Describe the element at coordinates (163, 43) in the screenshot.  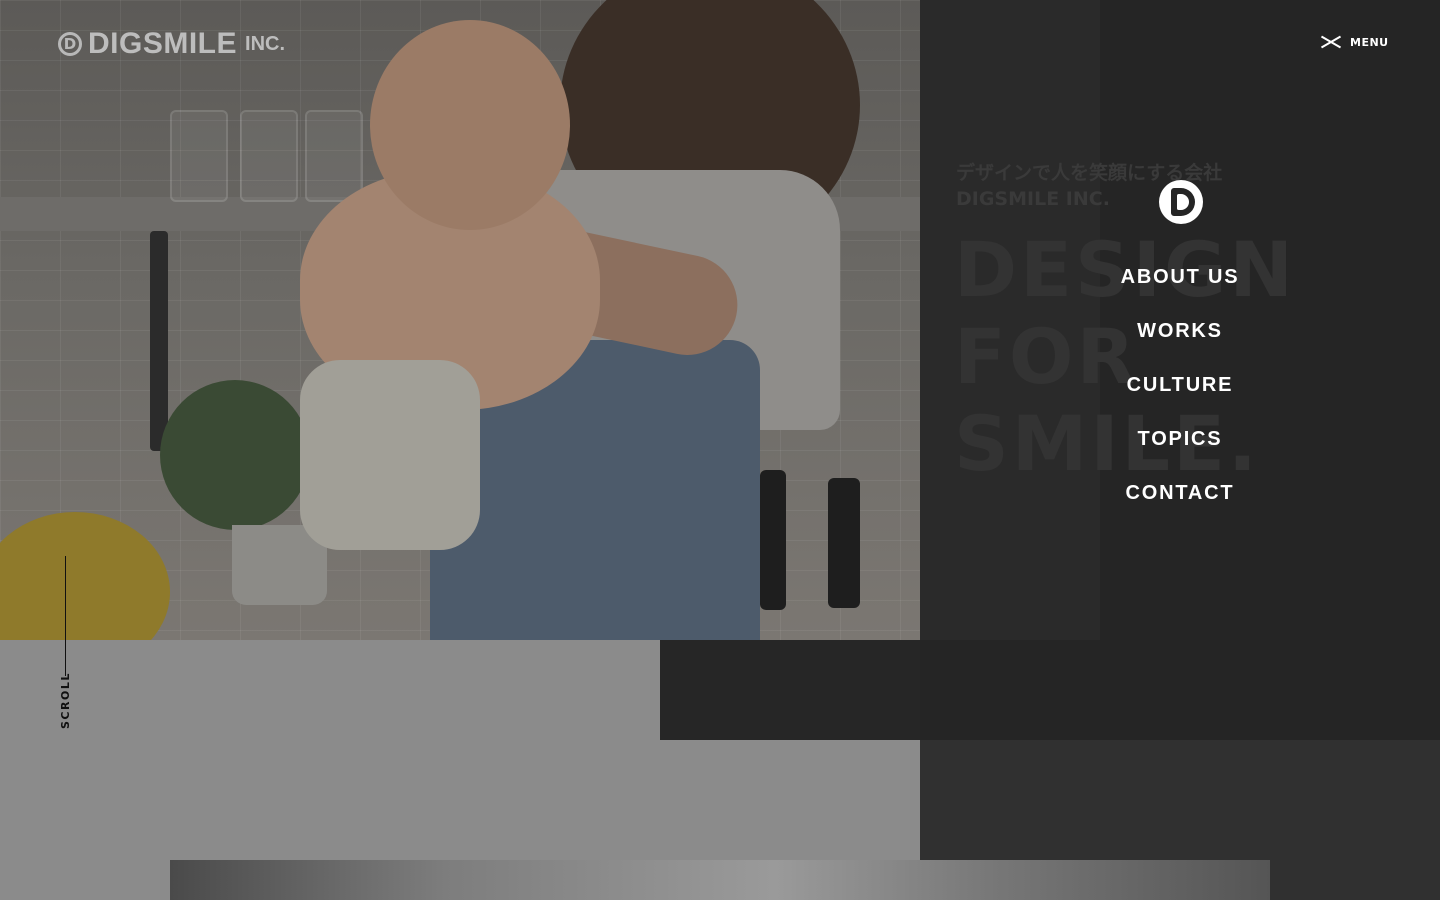
I see `logo-name: DIGSMILE` at that location.